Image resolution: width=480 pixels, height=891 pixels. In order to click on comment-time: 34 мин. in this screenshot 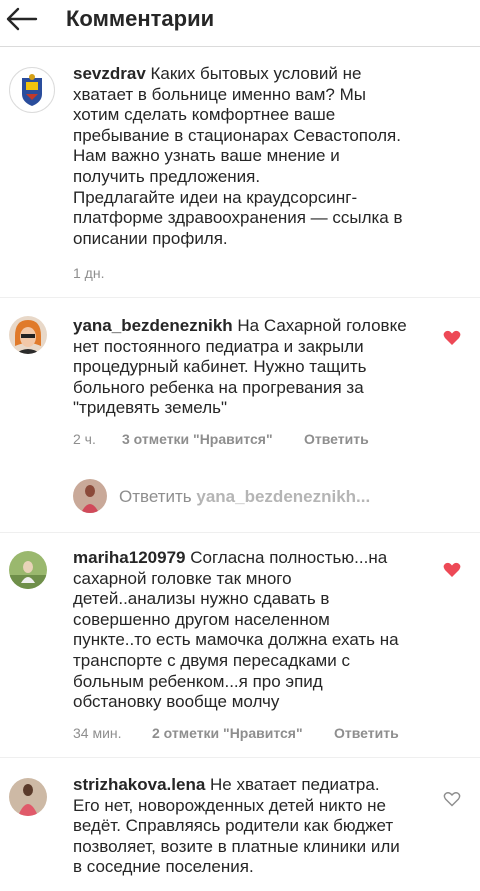, I will do `click(97, 733)`.